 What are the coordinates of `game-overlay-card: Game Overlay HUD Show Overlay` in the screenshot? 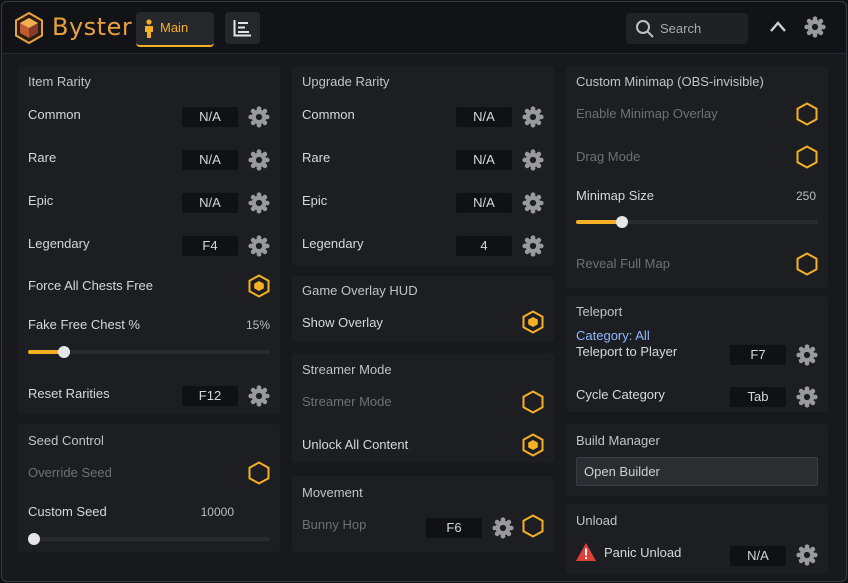 It's located at (423, 309).